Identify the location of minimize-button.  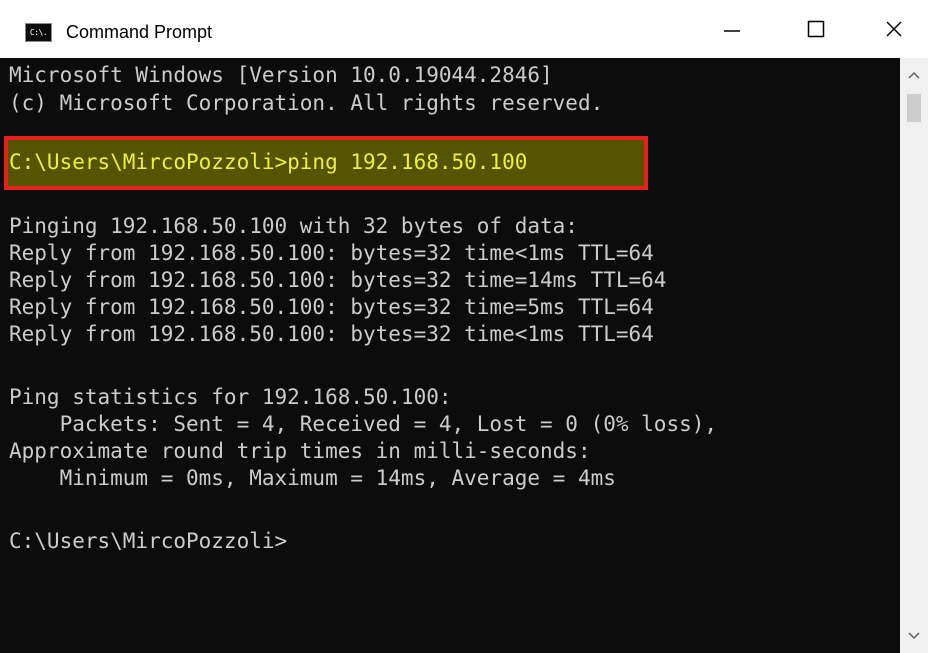
(732, 29).